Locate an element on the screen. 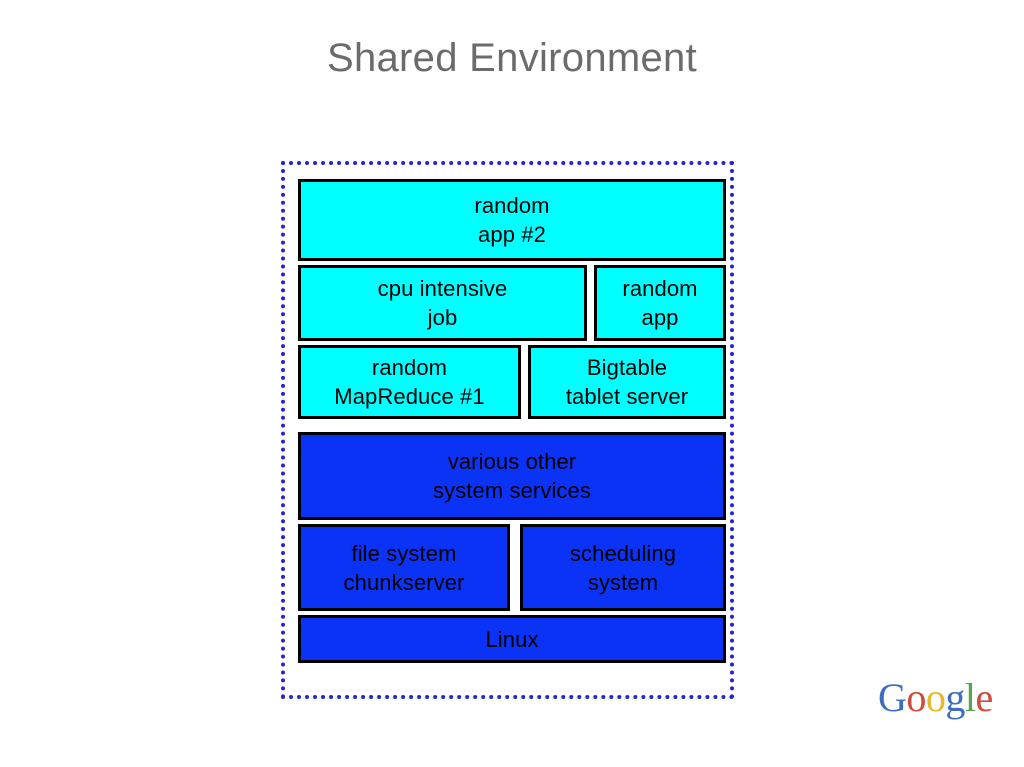  stack-box-label-line: file system is located at coordinates (404, 553).